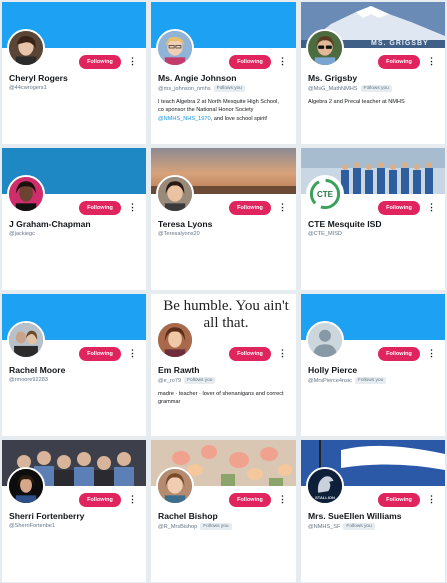  I want to click on avatar-logo-text: CTE, so click(325, 194).